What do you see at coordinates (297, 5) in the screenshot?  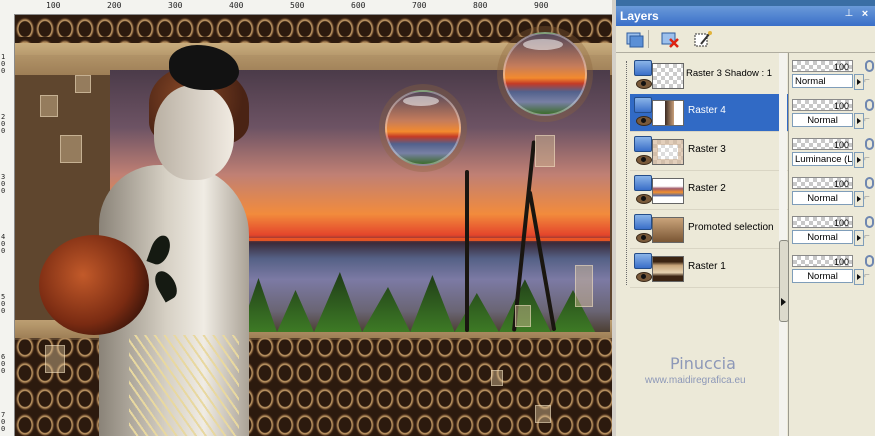 I see `ruler-top-label: 500` at bounding box center [297, 5].